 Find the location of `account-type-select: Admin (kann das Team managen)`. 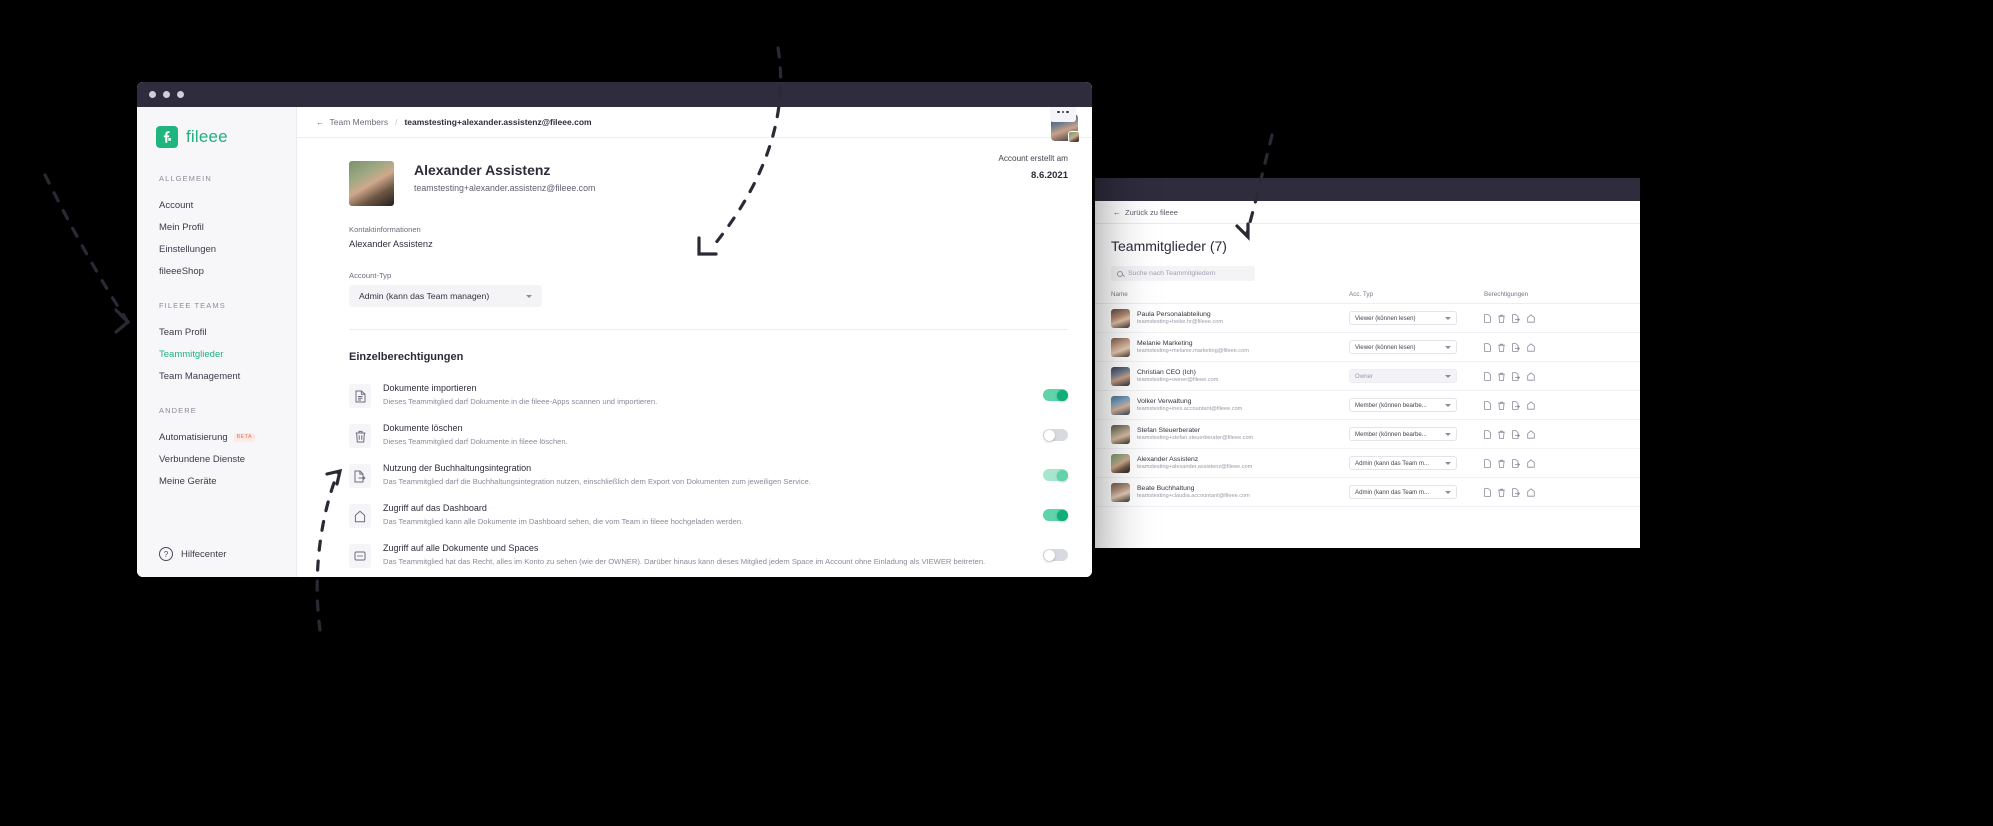

account-type-select: Admin (kann das Team managen) is located at coordinates (445, 296).